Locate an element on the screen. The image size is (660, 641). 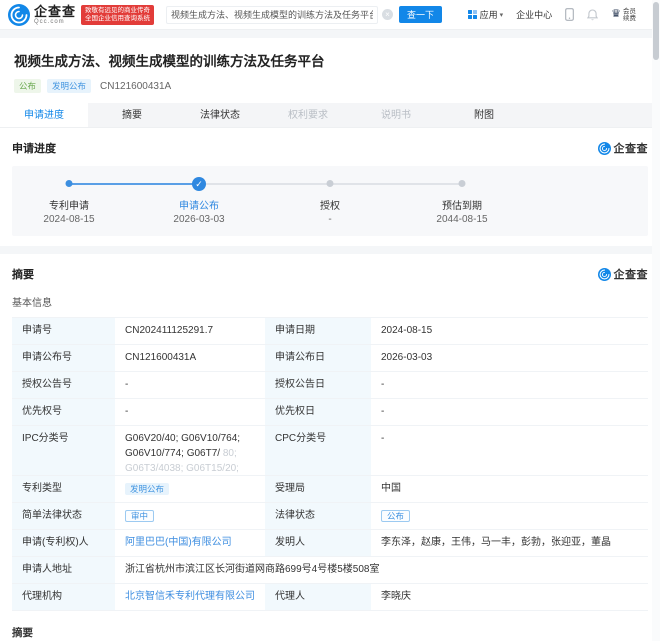
field-label: IPC分类号 is located at coordinates (63, 451).